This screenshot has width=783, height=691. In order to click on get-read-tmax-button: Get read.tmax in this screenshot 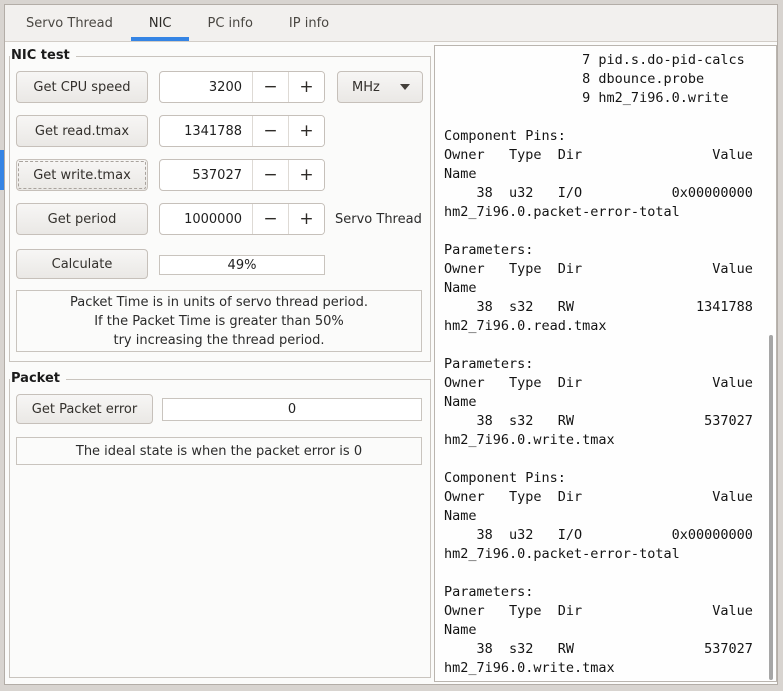, I will do `click(82, 131)`.